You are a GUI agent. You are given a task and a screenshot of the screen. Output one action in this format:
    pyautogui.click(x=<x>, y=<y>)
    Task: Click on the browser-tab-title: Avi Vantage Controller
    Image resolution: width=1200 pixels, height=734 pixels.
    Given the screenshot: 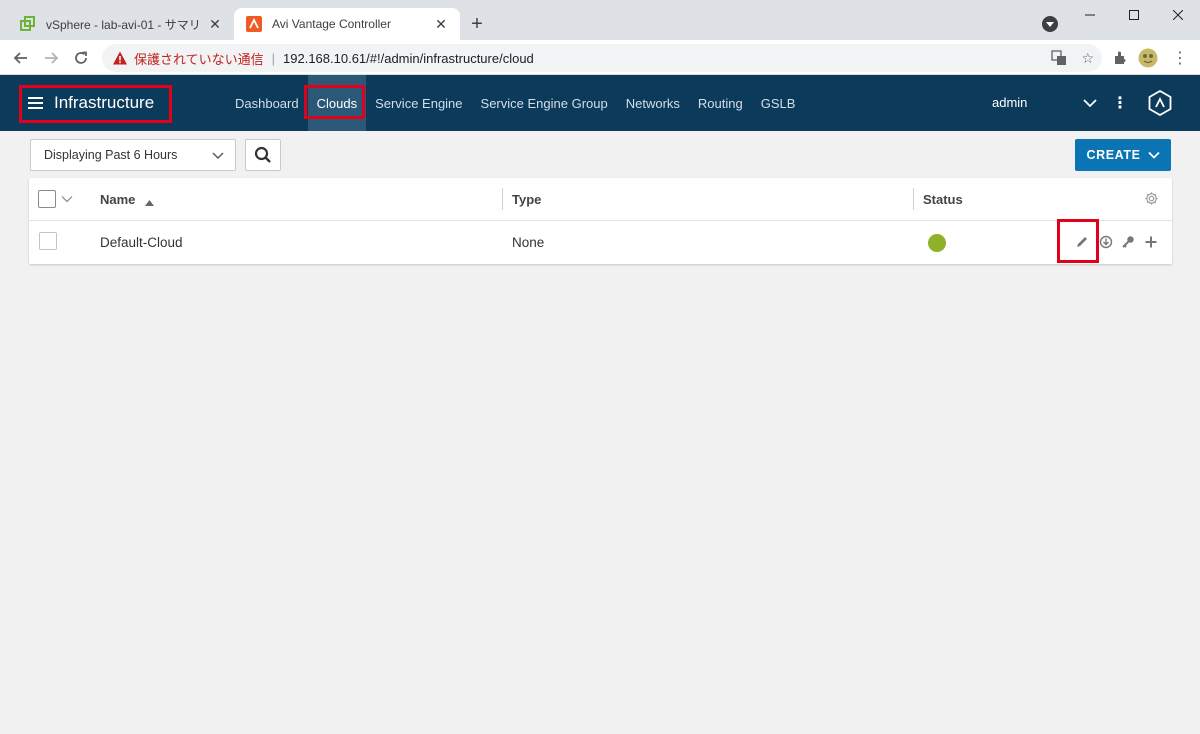 What is the action you would take?
    pyautogui.click(x=331, y=24)
    